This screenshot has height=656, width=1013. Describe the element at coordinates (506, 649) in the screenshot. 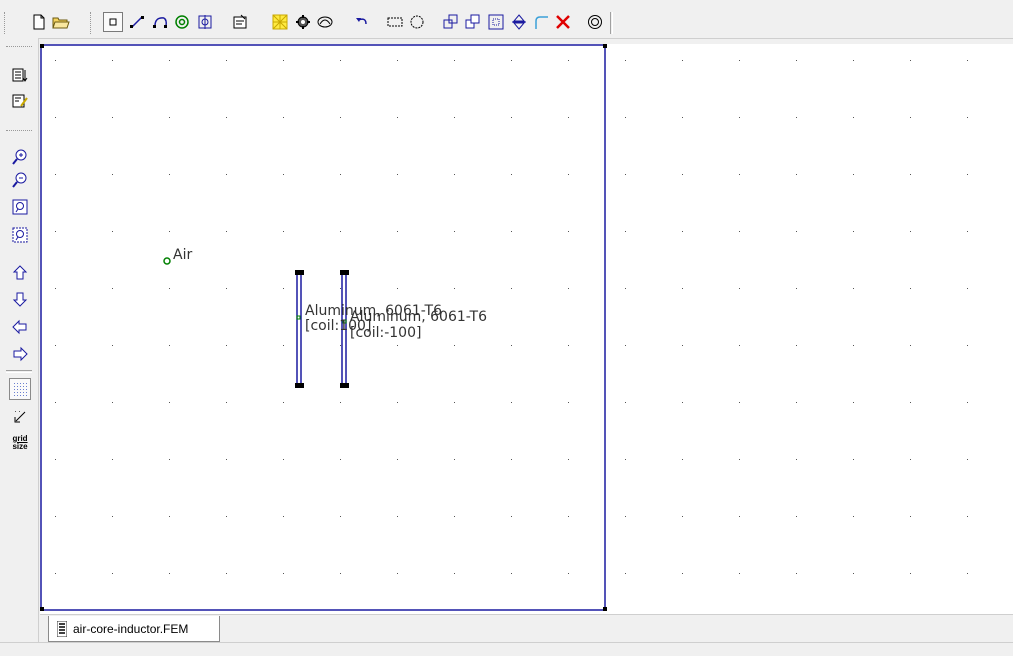

I see `status-bar` at that location.